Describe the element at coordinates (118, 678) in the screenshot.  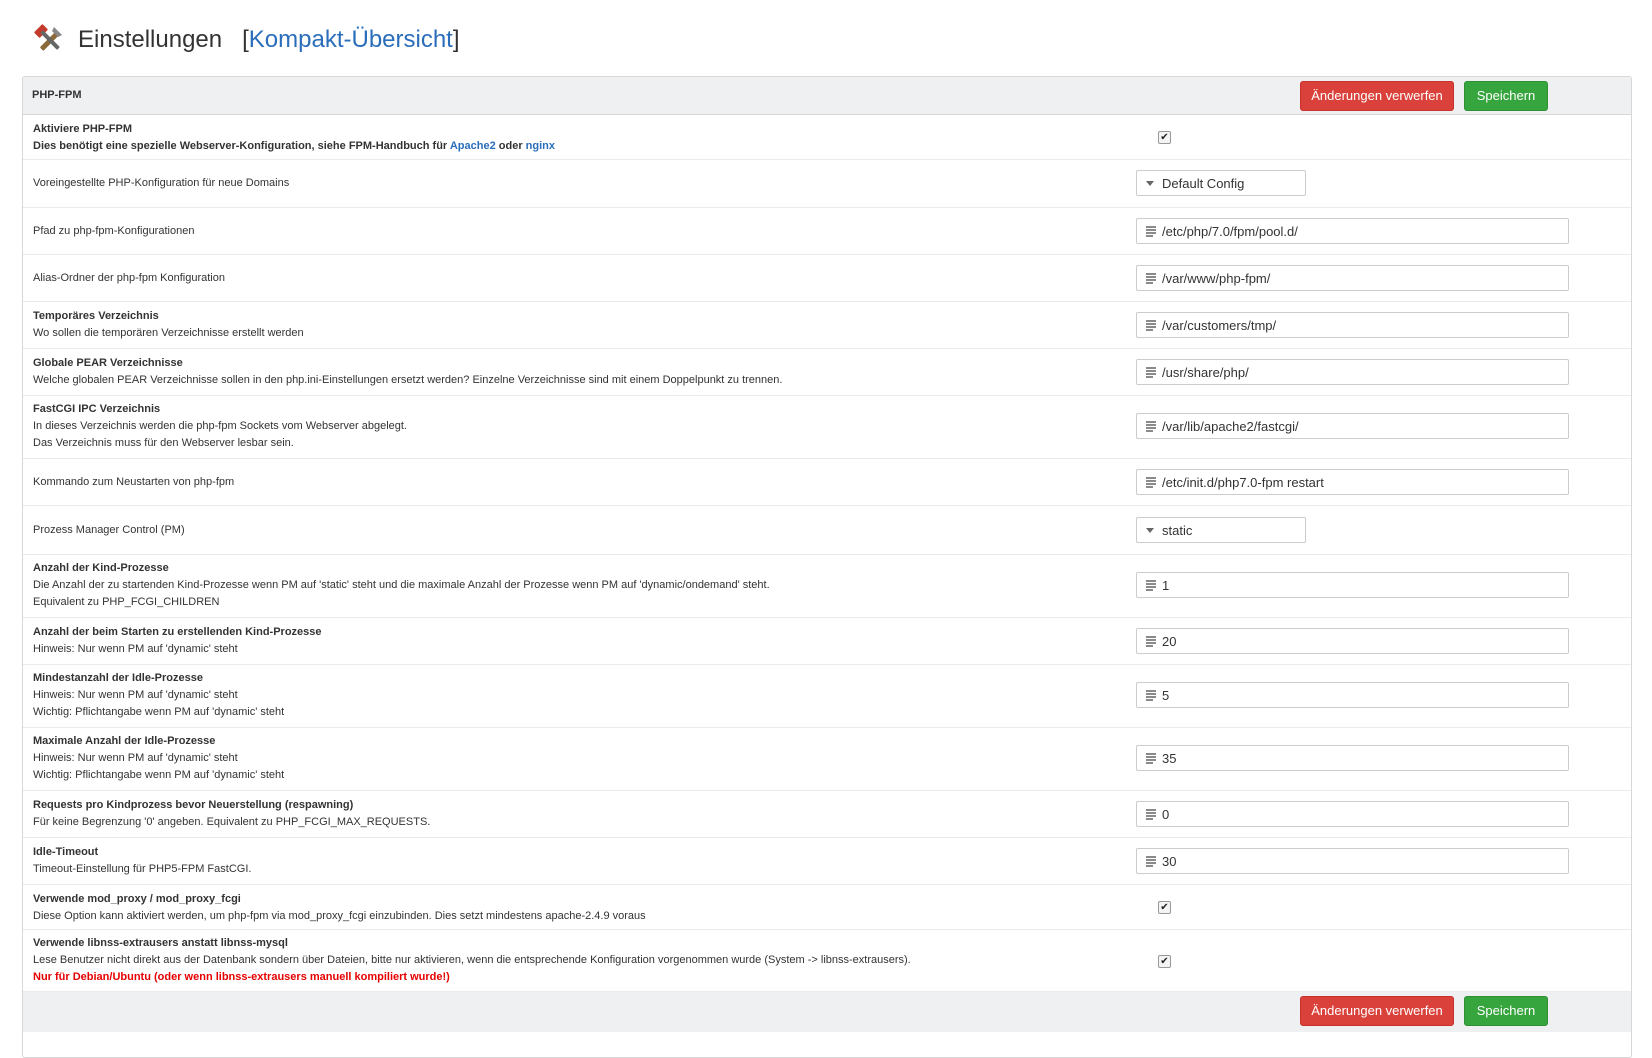
I see `row-title: Mindestanzahl der Idle-Prozesse` at that location.